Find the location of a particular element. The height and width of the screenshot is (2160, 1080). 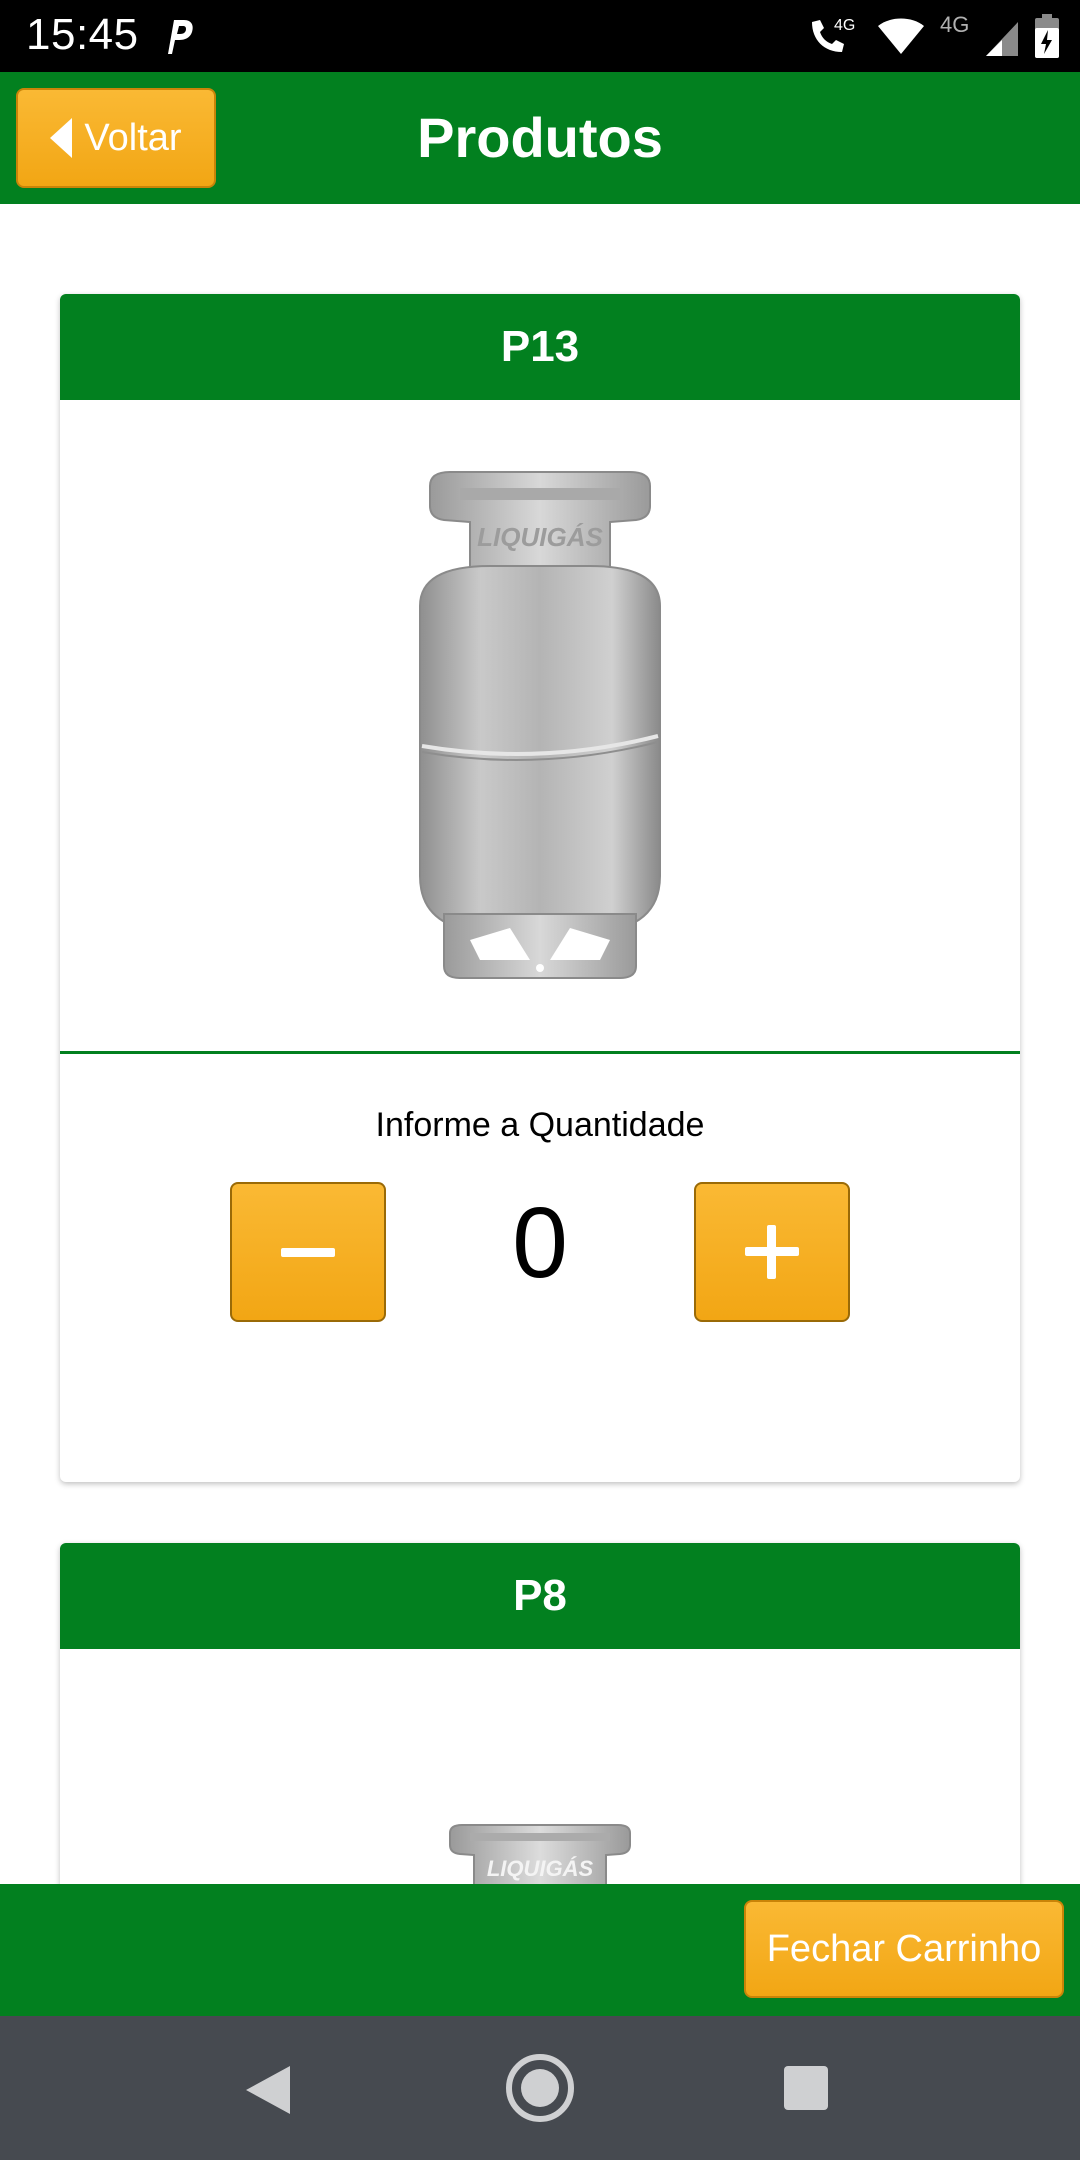

quantity-label: Informe a Quantidade is located at coordinates (540, 1125).